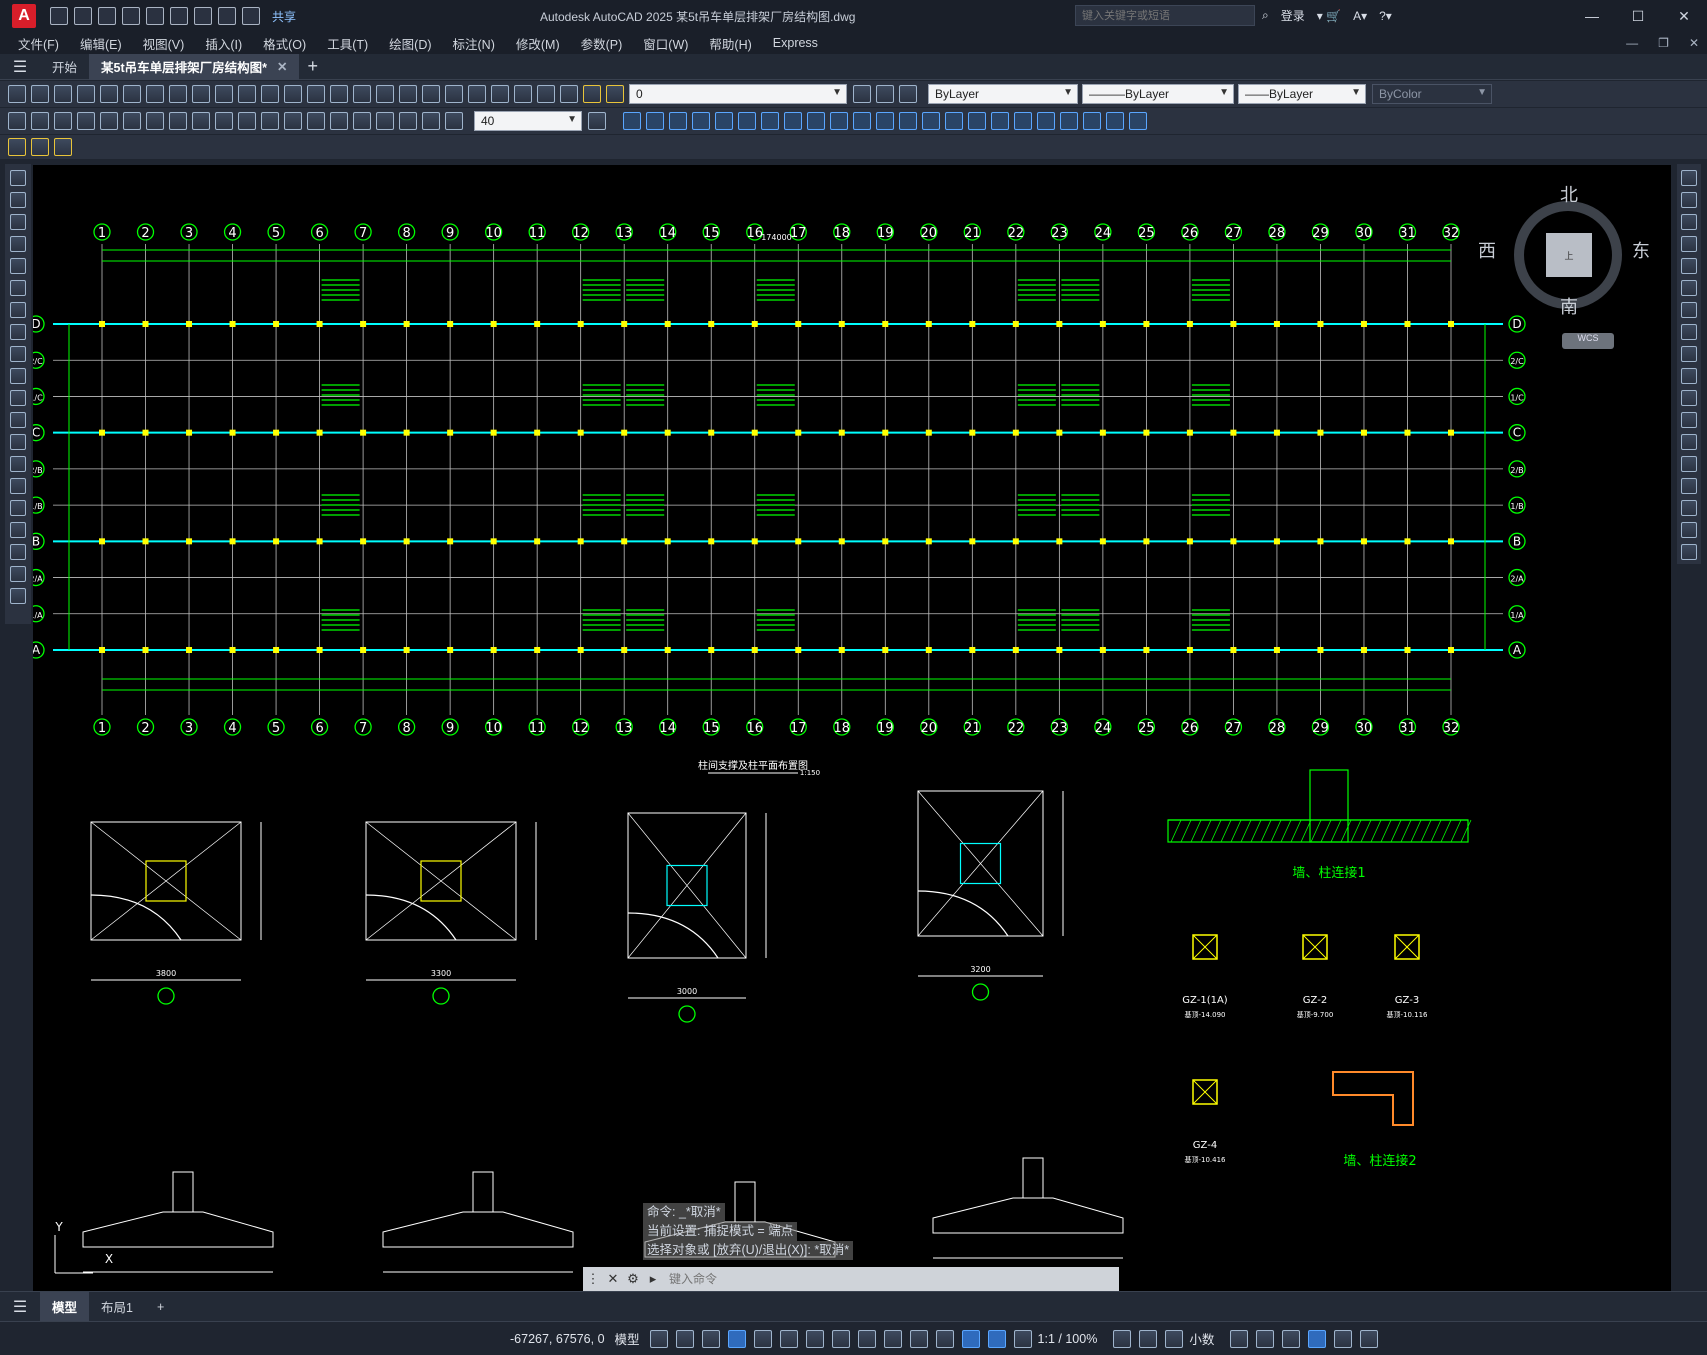 The image size is (1707, 1355). I want to click on tab-drawing: 某5t吊车单层排架厂房结构图* ✕, so click(194, 66).